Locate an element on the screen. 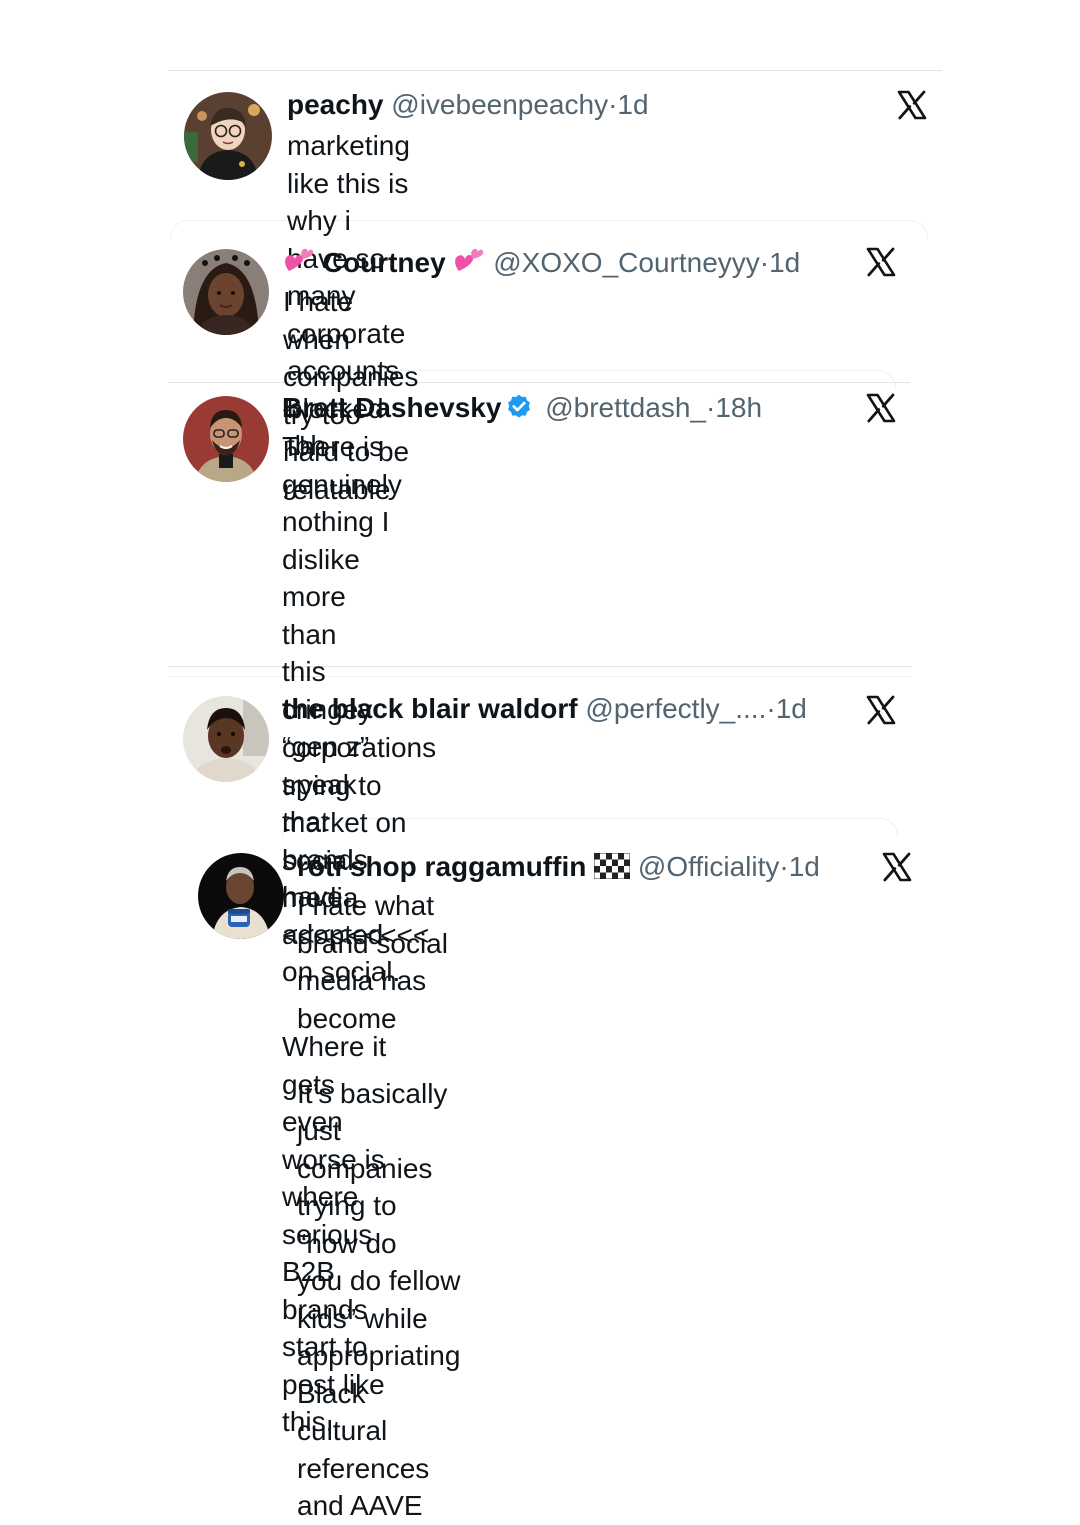 The height and width of the screenshot is (1525, 1080). timestamp: 18h is located at coordinates (738, 407).